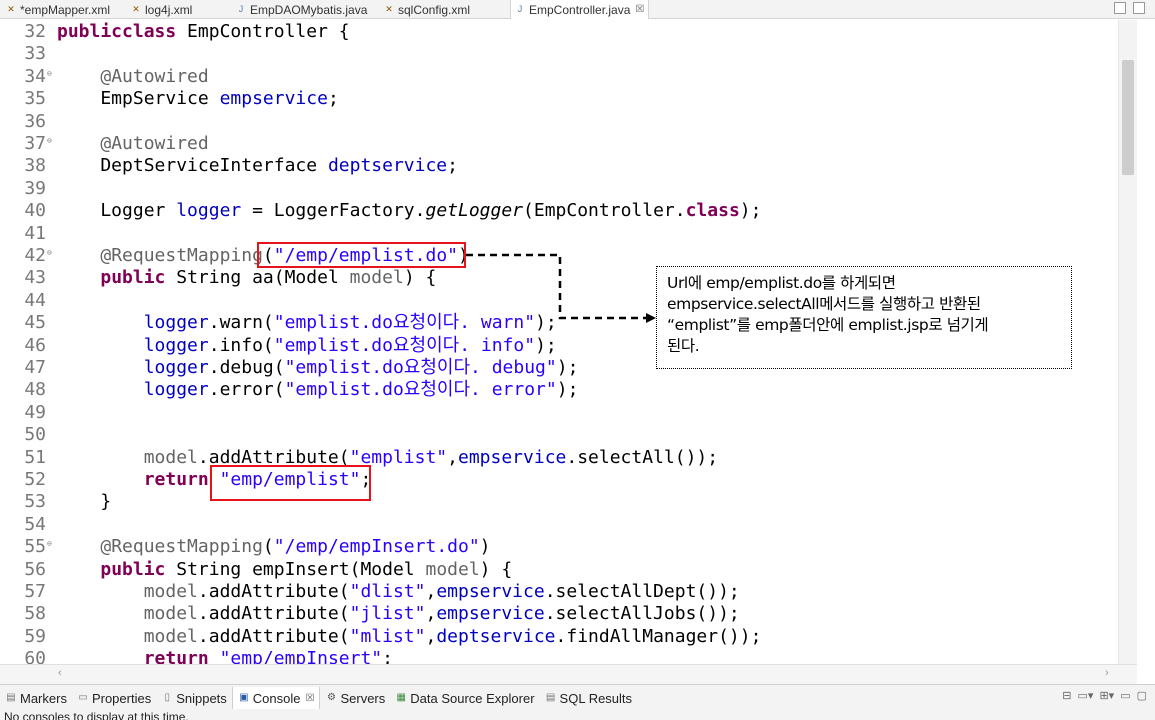  What do you see at coordinates (331, 697) in the screenshot?
I see `servers-icon: ⚙` at bounding box center [331, 697].